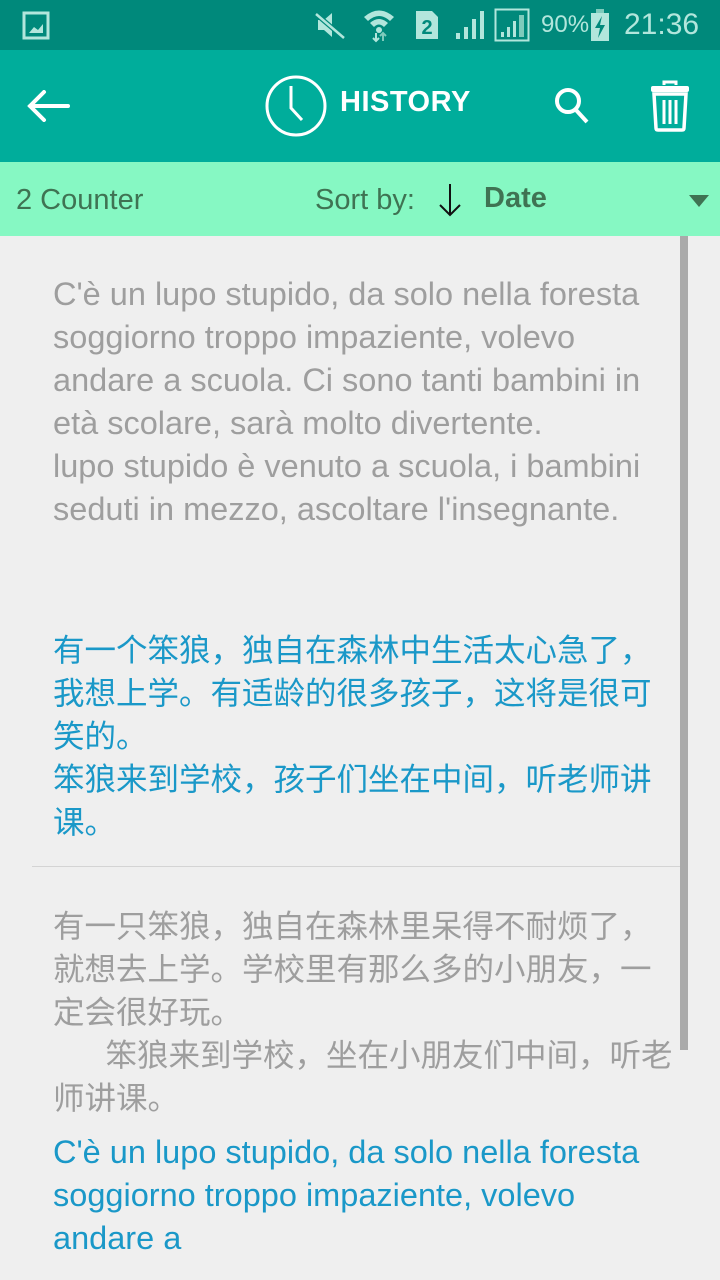 The image size is (720, 1280). What do you see at coordinates (379, 25) in the screenshot?
I see `wifi-icon` at bounding box center [379, 25].